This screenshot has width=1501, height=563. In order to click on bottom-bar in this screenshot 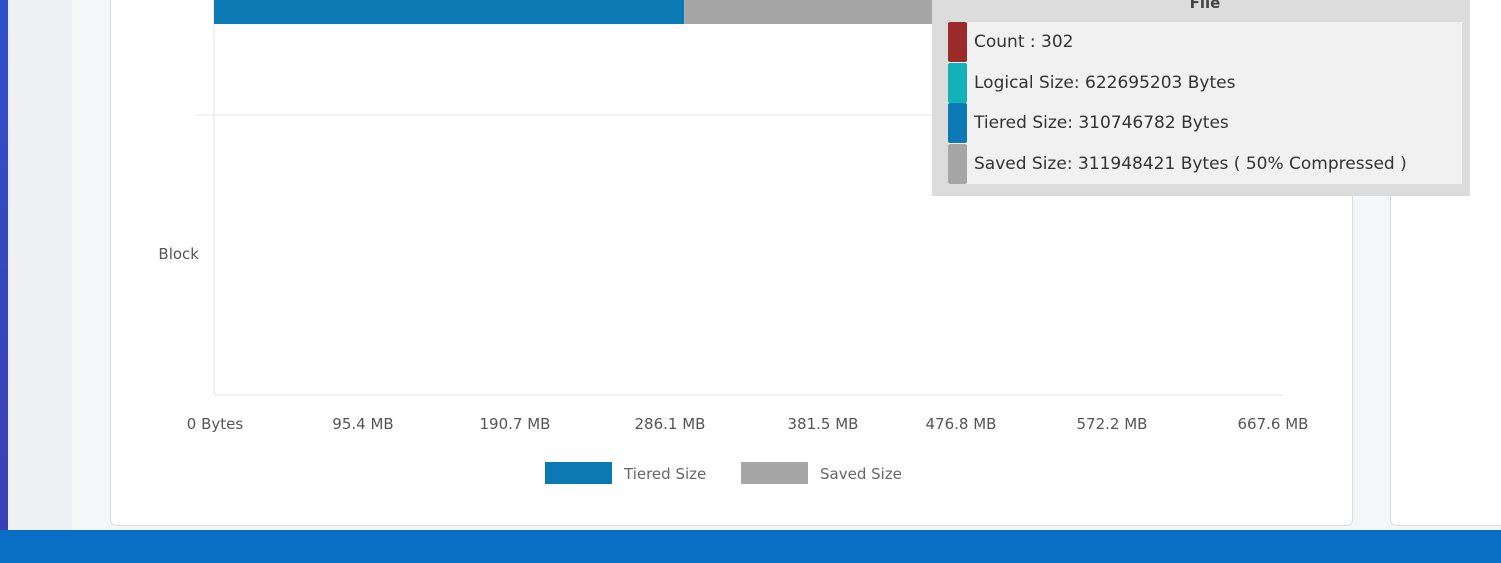, I will do `click(750, 546)`.